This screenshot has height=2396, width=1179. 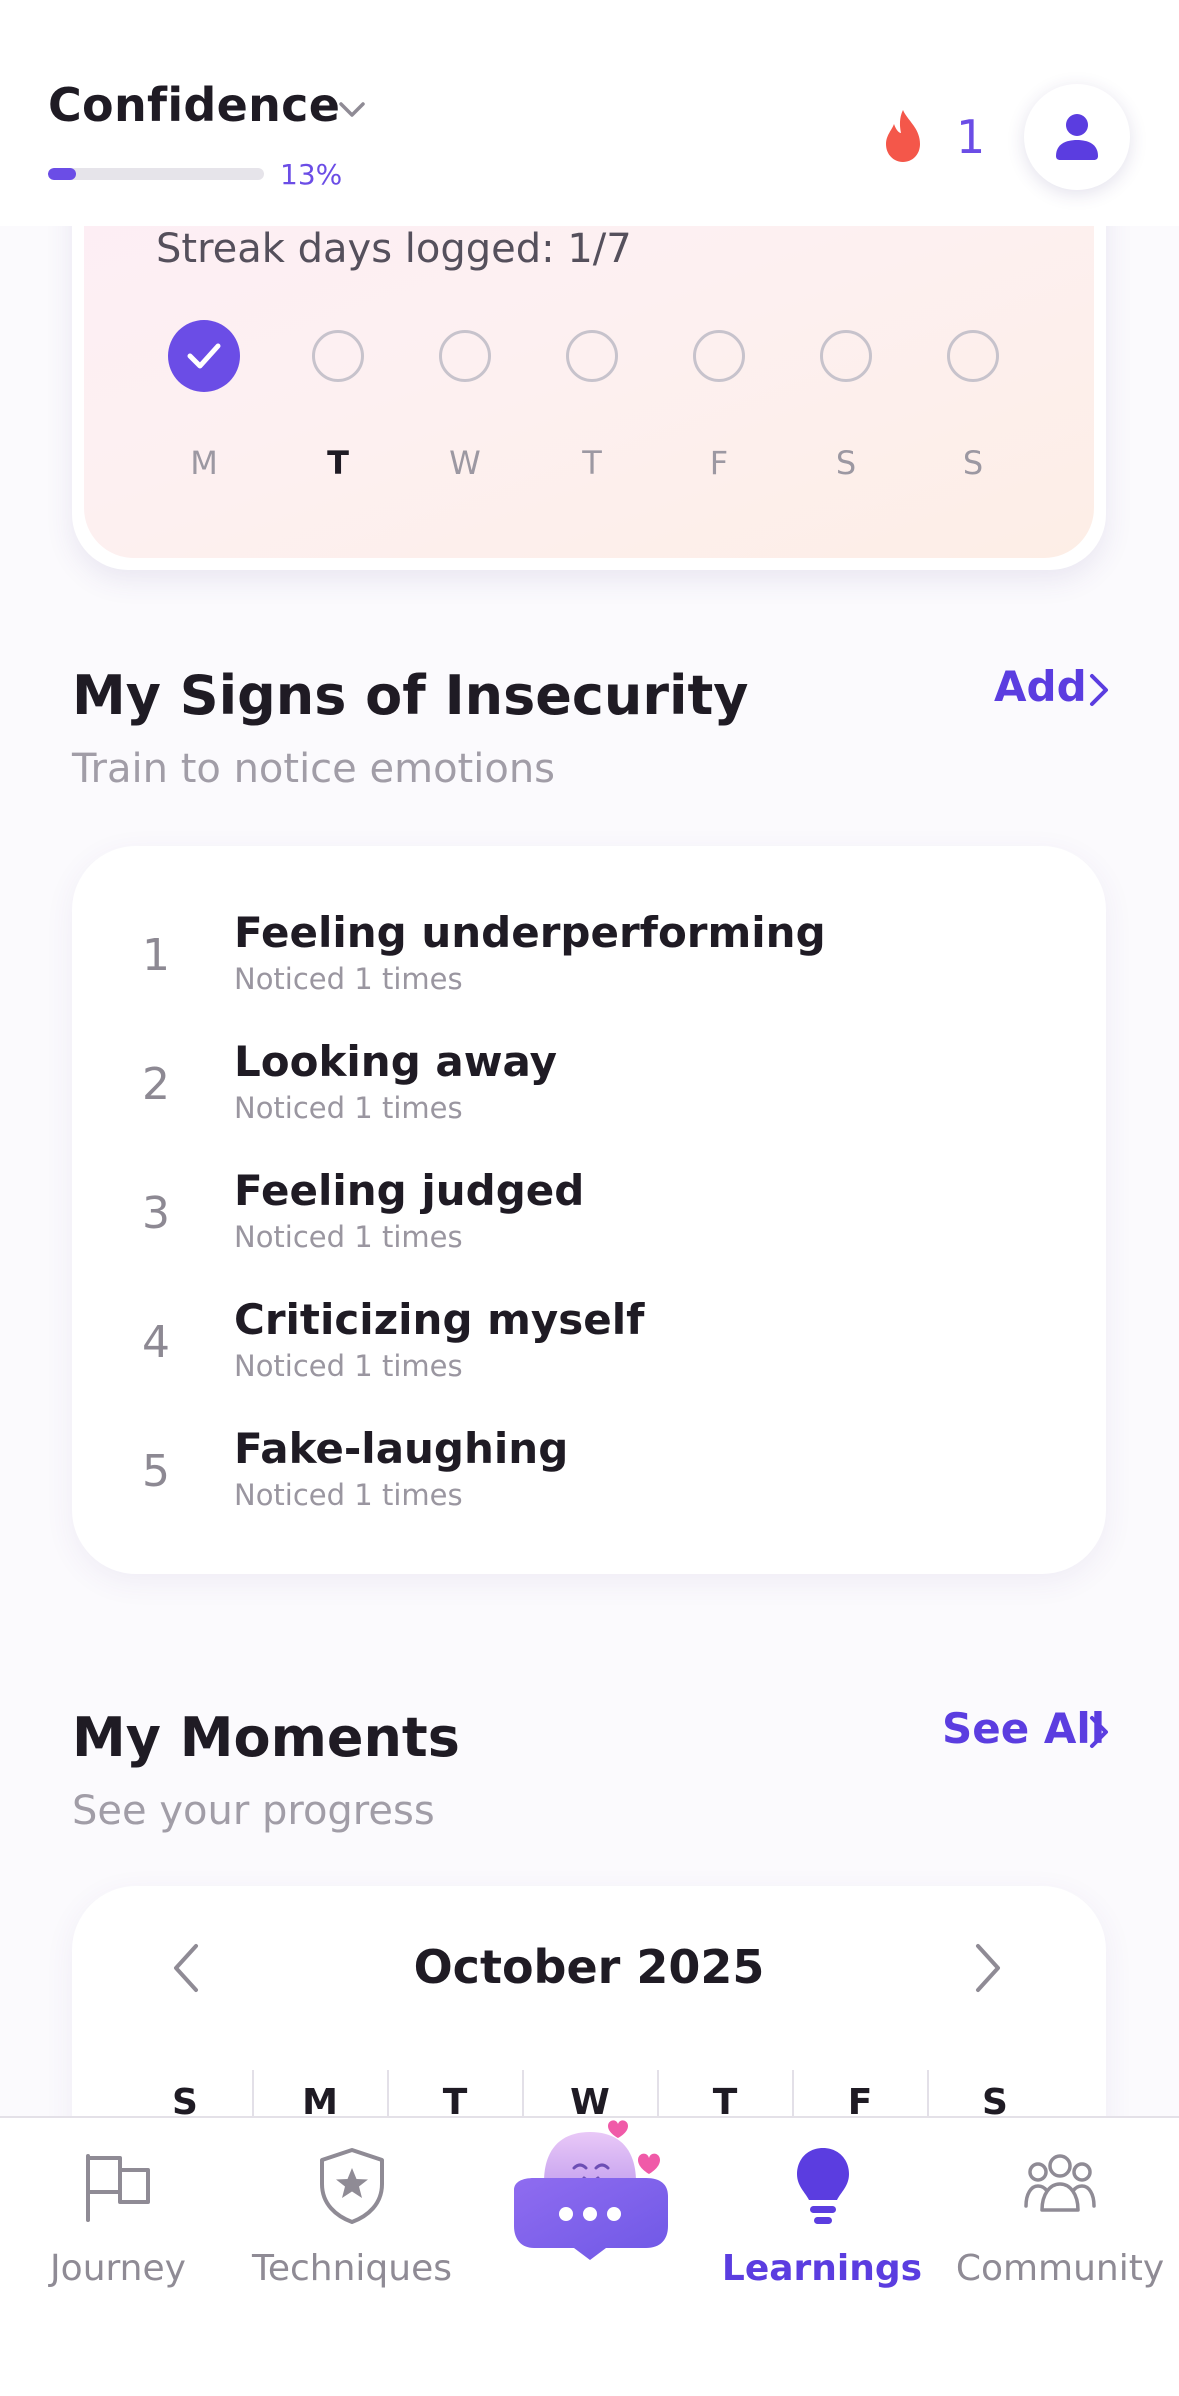 What do you see at coordinates (118, 2188) in the screenshot?
I see `flag-icon` at bounding box center [118, 2188].